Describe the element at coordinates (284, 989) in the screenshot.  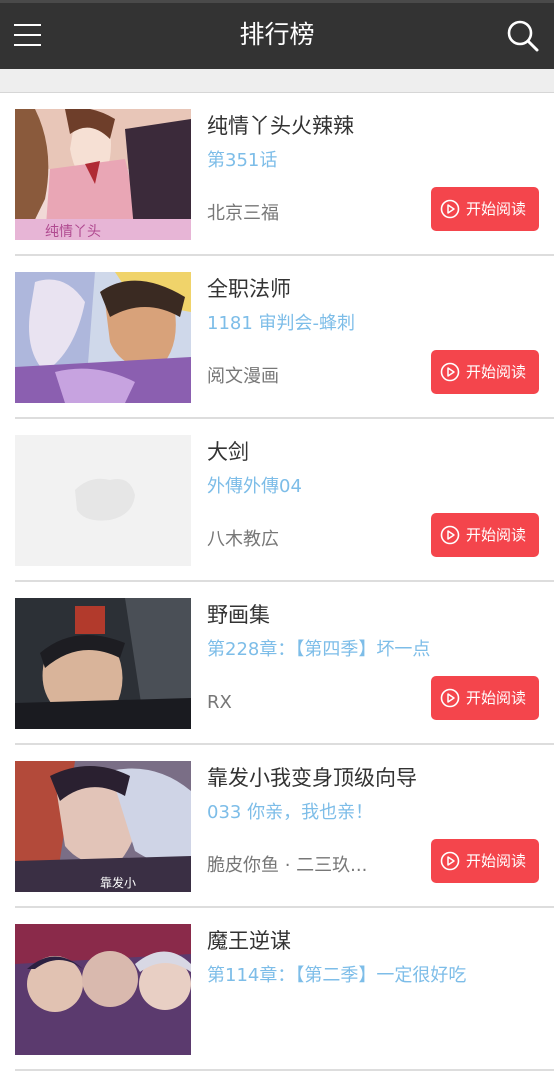
I see `list-item: 魔王逆谋 第114章：【第二季】一定很好吃` at that location.